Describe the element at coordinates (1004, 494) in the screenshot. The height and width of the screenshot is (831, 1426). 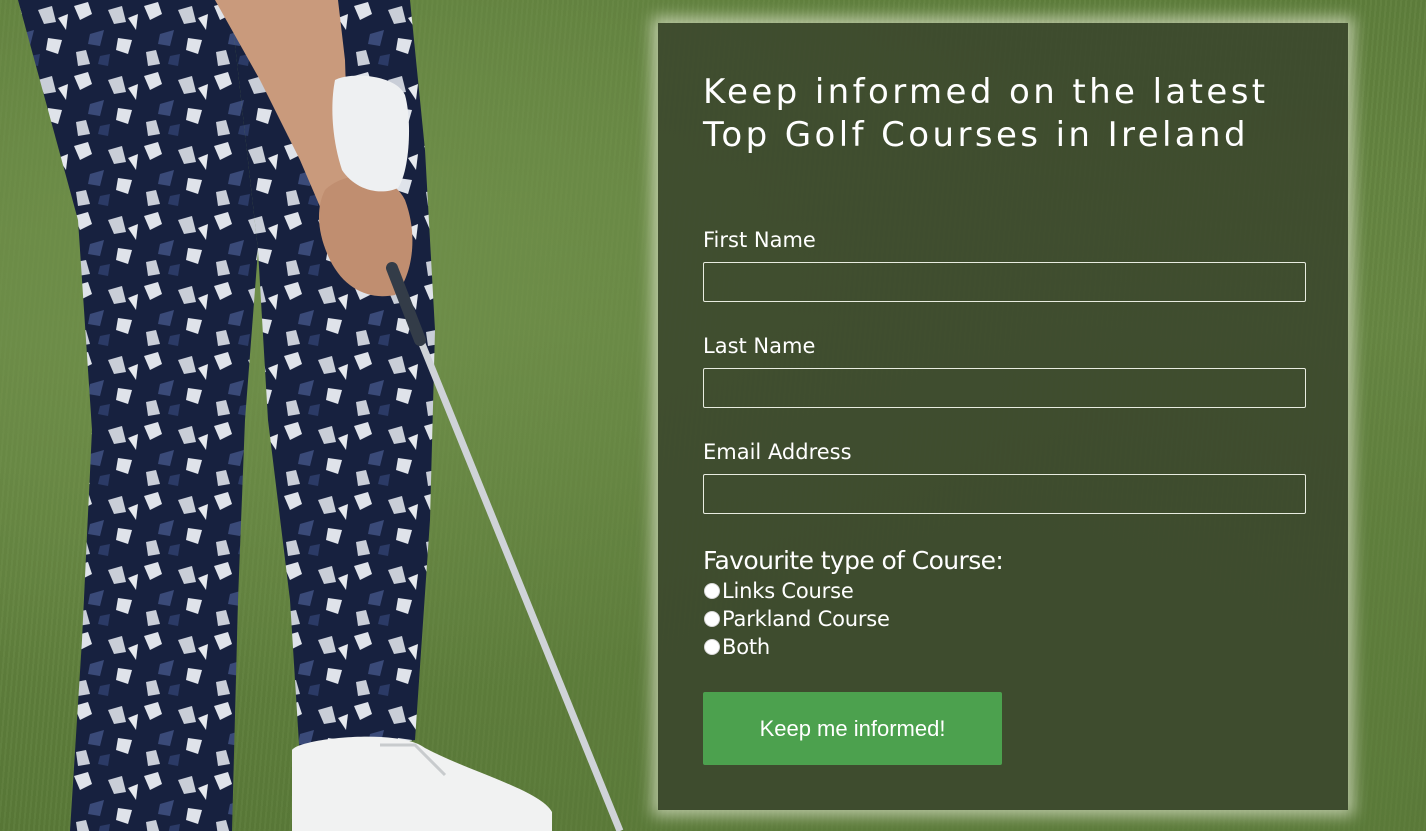
I see `email-input` at that location.